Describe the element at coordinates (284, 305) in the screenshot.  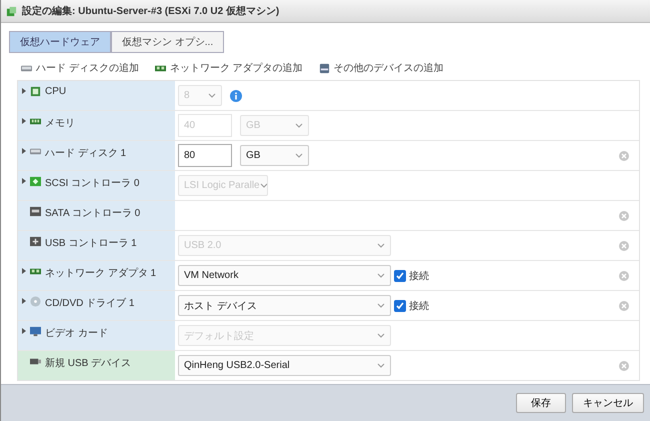
I see `dropdown: ホスト デバイス` at that location.